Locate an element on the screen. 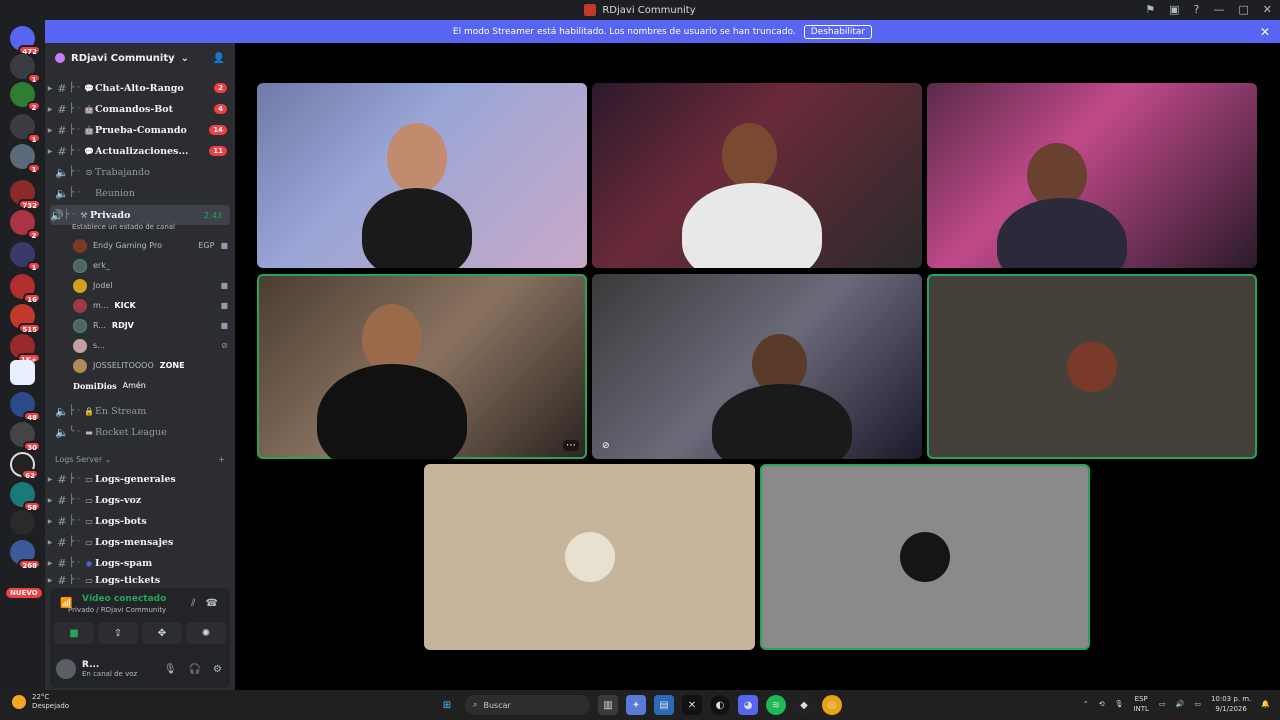 This screenshot has height=720, width=1280. voice-member: DomiDios Amén is located at coordinates (150, 385).